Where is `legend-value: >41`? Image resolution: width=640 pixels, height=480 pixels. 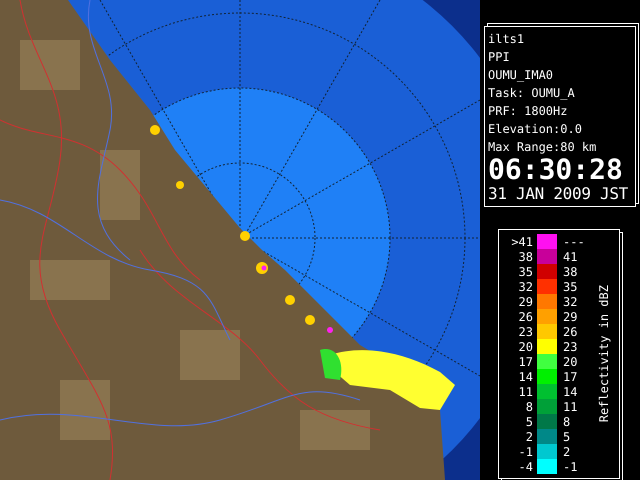 legend-value: >41 is located at coordinates (522, 241).